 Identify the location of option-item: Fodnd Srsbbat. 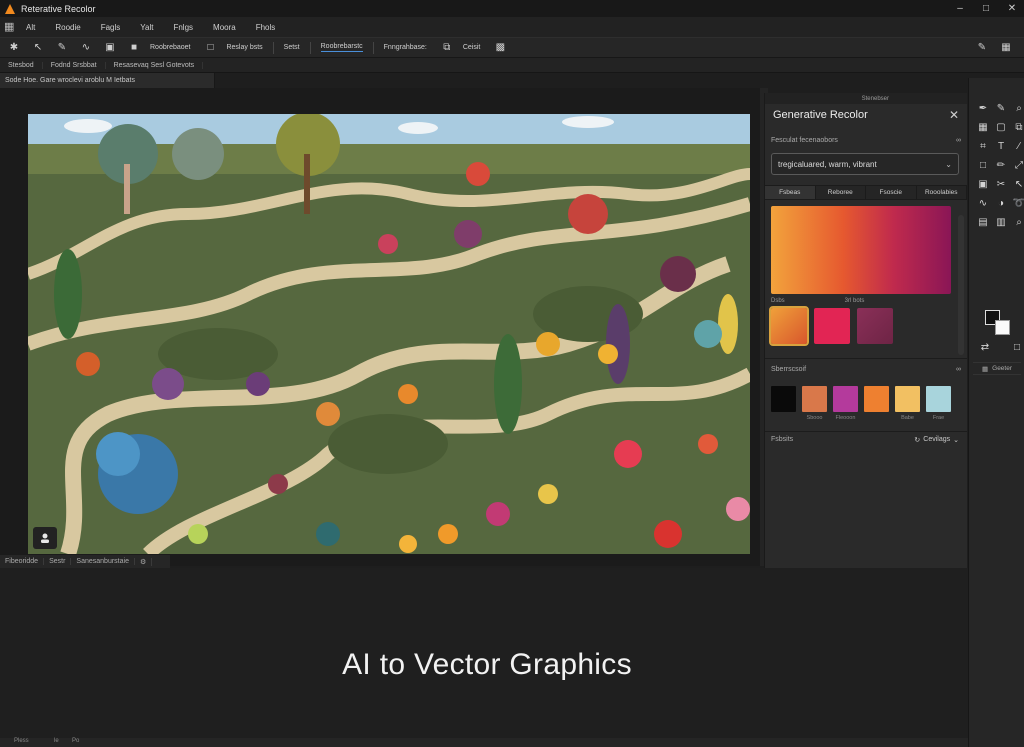
(74, 65).